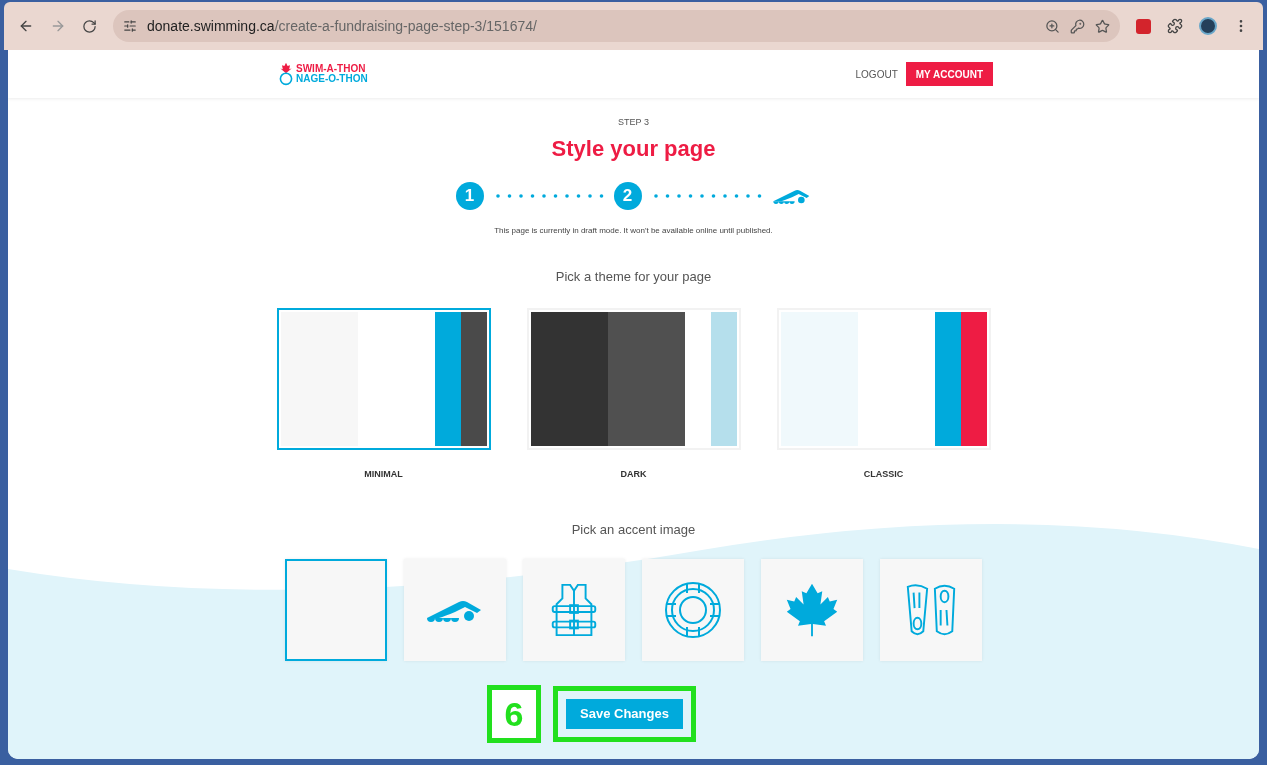 The width and height of the screenshot is (1267, 765). I want to click on logo-emblem-icon, so click(286, 74).